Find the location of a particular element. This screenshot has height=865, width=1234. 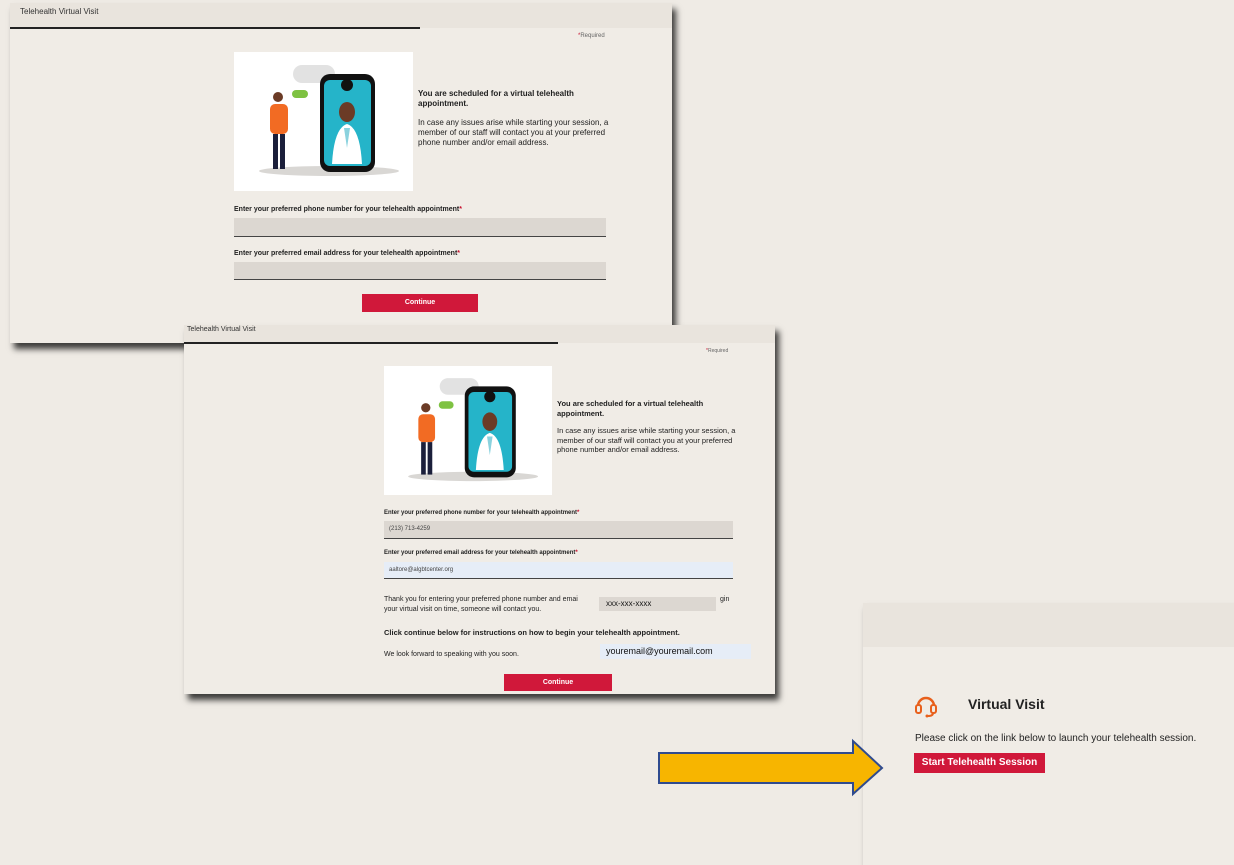

start-telehealth-session-button: Start Telehealth Session is located at coordinates (979, 763).